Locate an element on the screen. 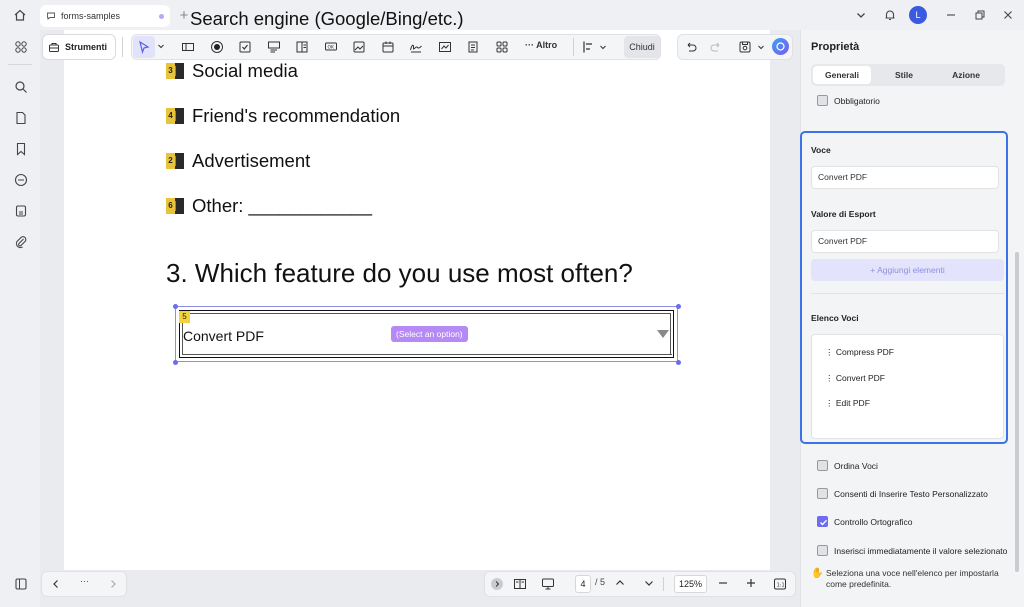 The image size is (1024, 607). option-number-tag: 6 is located at coordinates (175, 206).